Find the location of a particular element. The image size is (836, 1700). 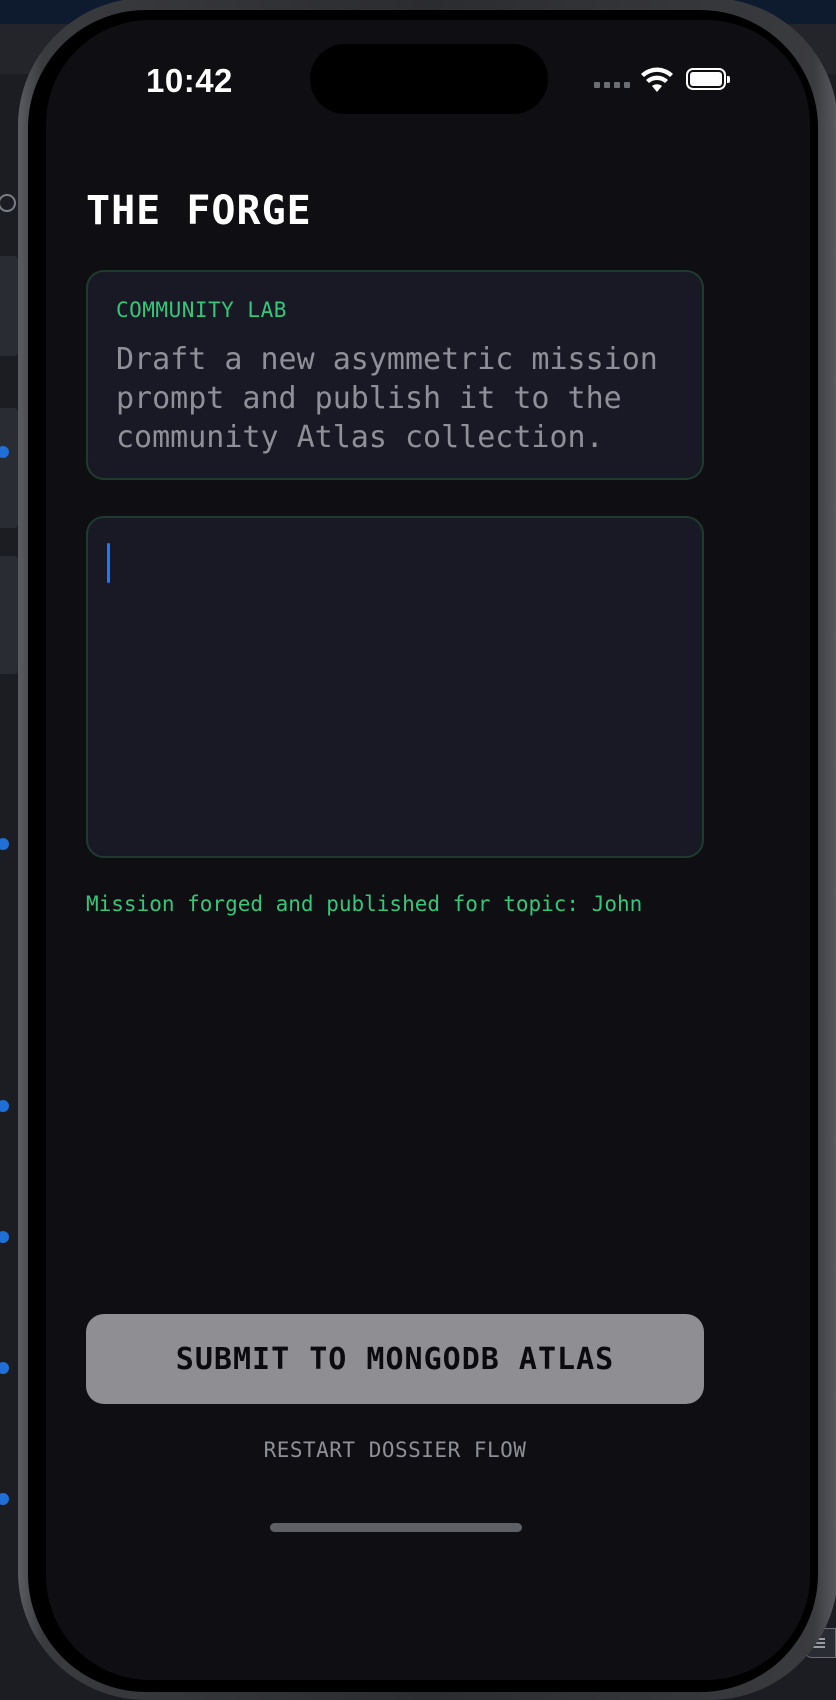

community-lab-label: COMMUNITY LAB is located at coordinates (201, 310).